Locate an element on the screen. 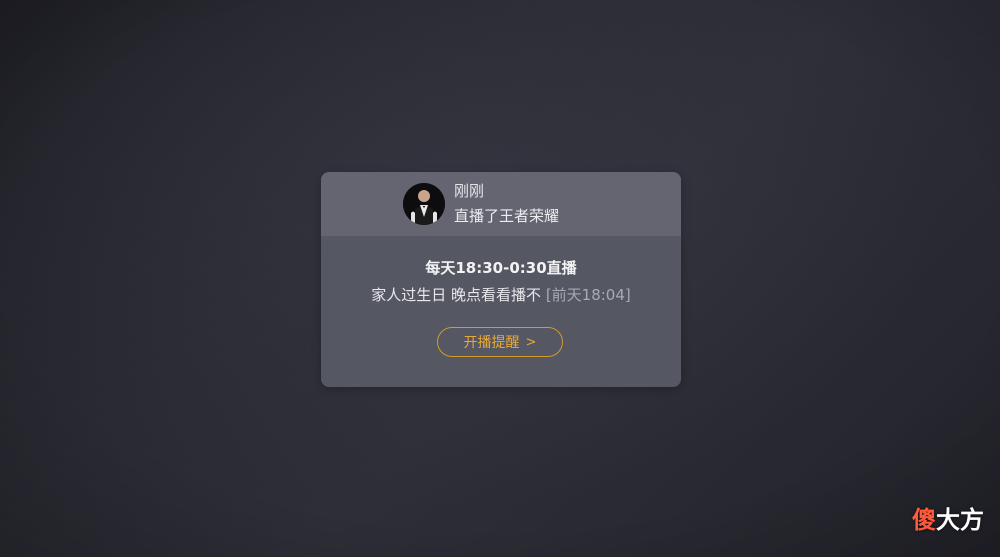 This screenshot has height=557, width=1000. streamer-message: 家人过生日 晚点看看播不 is located at coordinates (456, 295).